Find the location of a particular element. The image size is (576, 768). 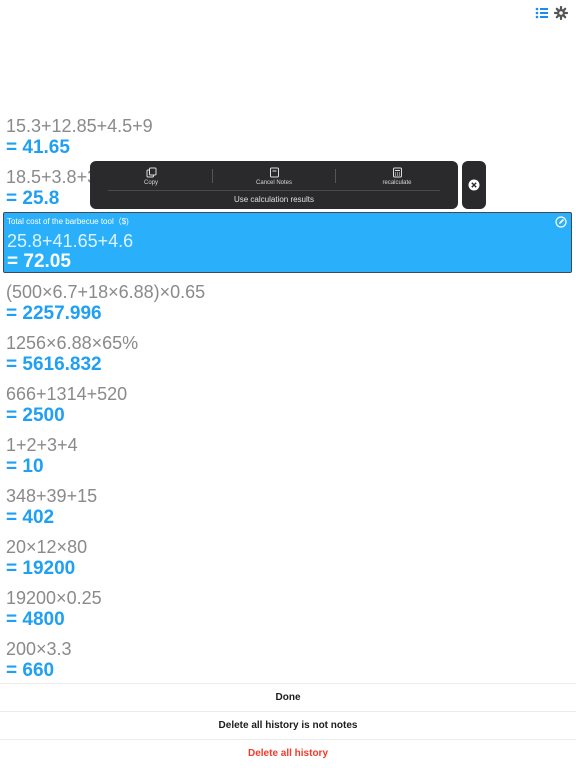

expression-text: 15.3+12.85+4.5+9 is located at coordinates (79, 126).